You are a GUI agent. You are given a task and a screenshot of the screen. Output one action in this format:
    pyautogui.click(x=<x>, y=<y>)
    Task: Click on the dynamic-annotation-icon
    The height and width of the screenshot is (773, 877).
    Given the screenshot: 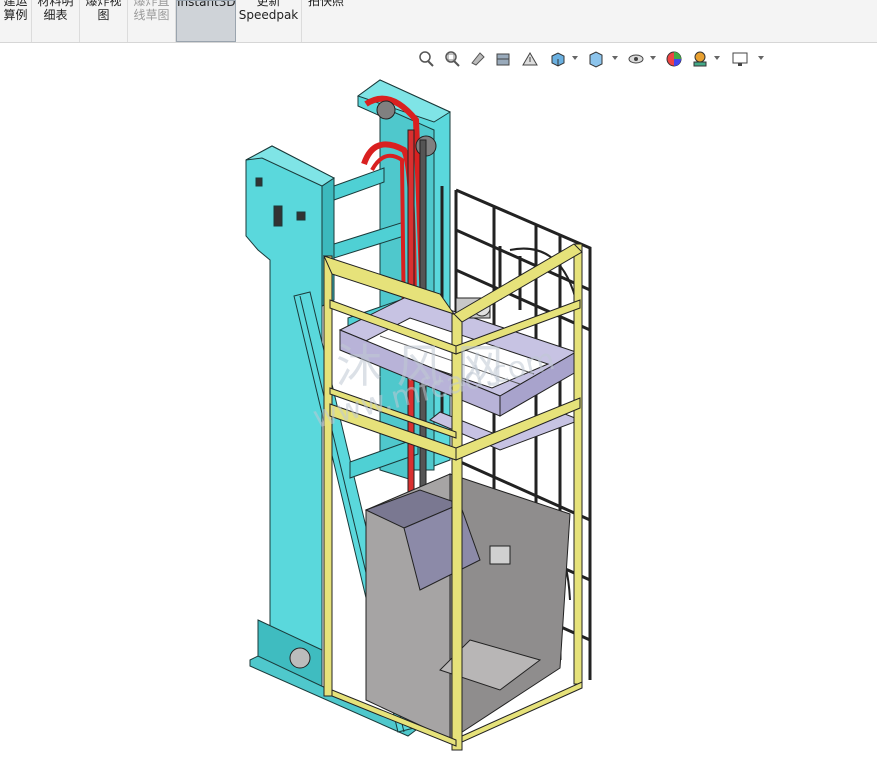 What is the action you would take?
    pyautogui.click(x=530, y=59)
    